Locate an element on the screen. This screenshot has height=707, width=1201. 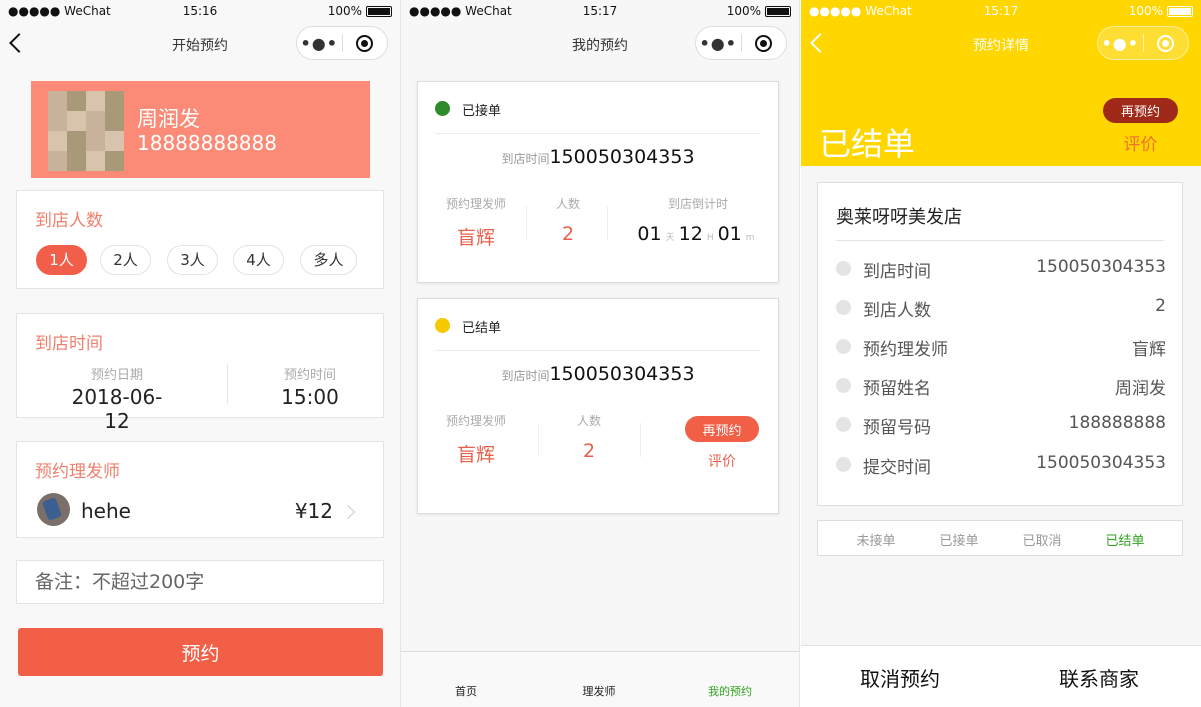
profile-phone: 18888888888 is located at coordinates (207, 143).